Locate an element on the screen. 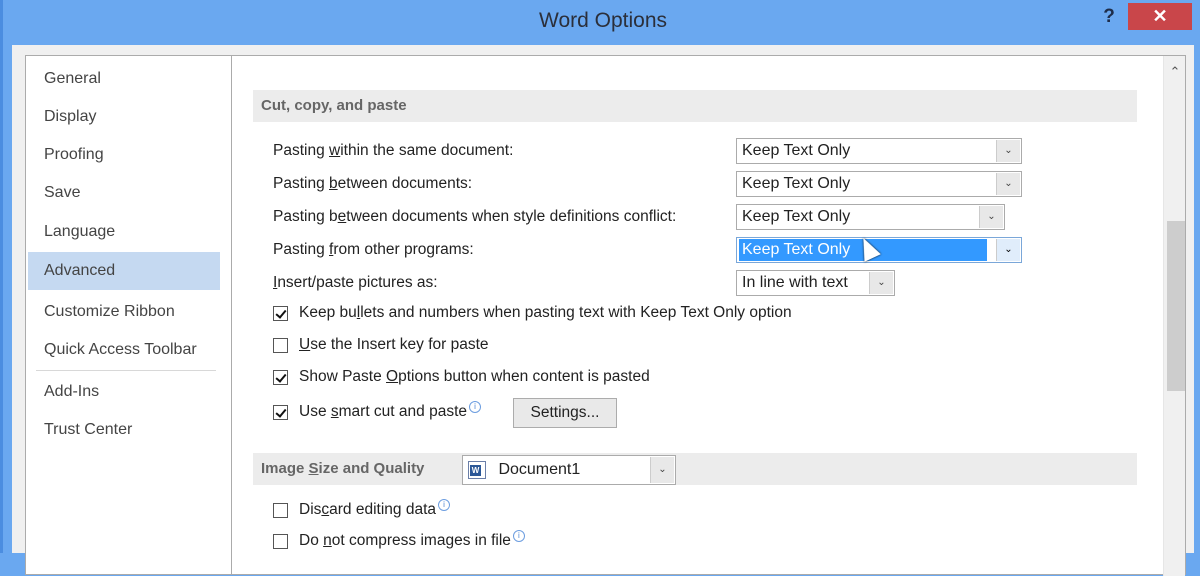 Image resolution: width=1200 pixels, height=576 pixels. image-size-quality-title: Image Size and Quality is located at coordinates (343, 468).